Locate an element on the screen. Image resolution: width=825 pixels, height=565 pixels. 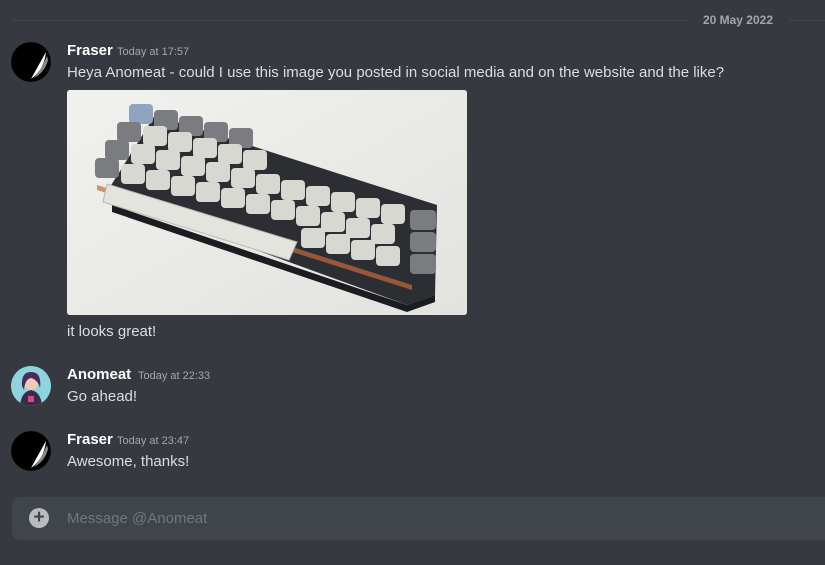
message-text: Awesome, thanks! is located at coordinates (128, 461).